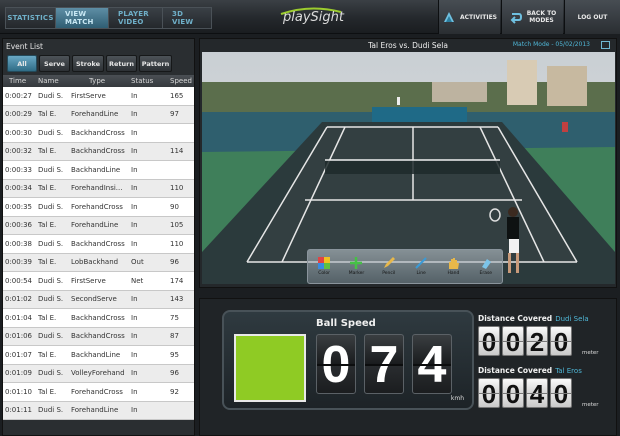 This screenshot has width=620, height=436. What do you see at coordinates (18, 151) in the screenshot?
I see `cell-time: 0:00:32` at bounding box center [18, 151].